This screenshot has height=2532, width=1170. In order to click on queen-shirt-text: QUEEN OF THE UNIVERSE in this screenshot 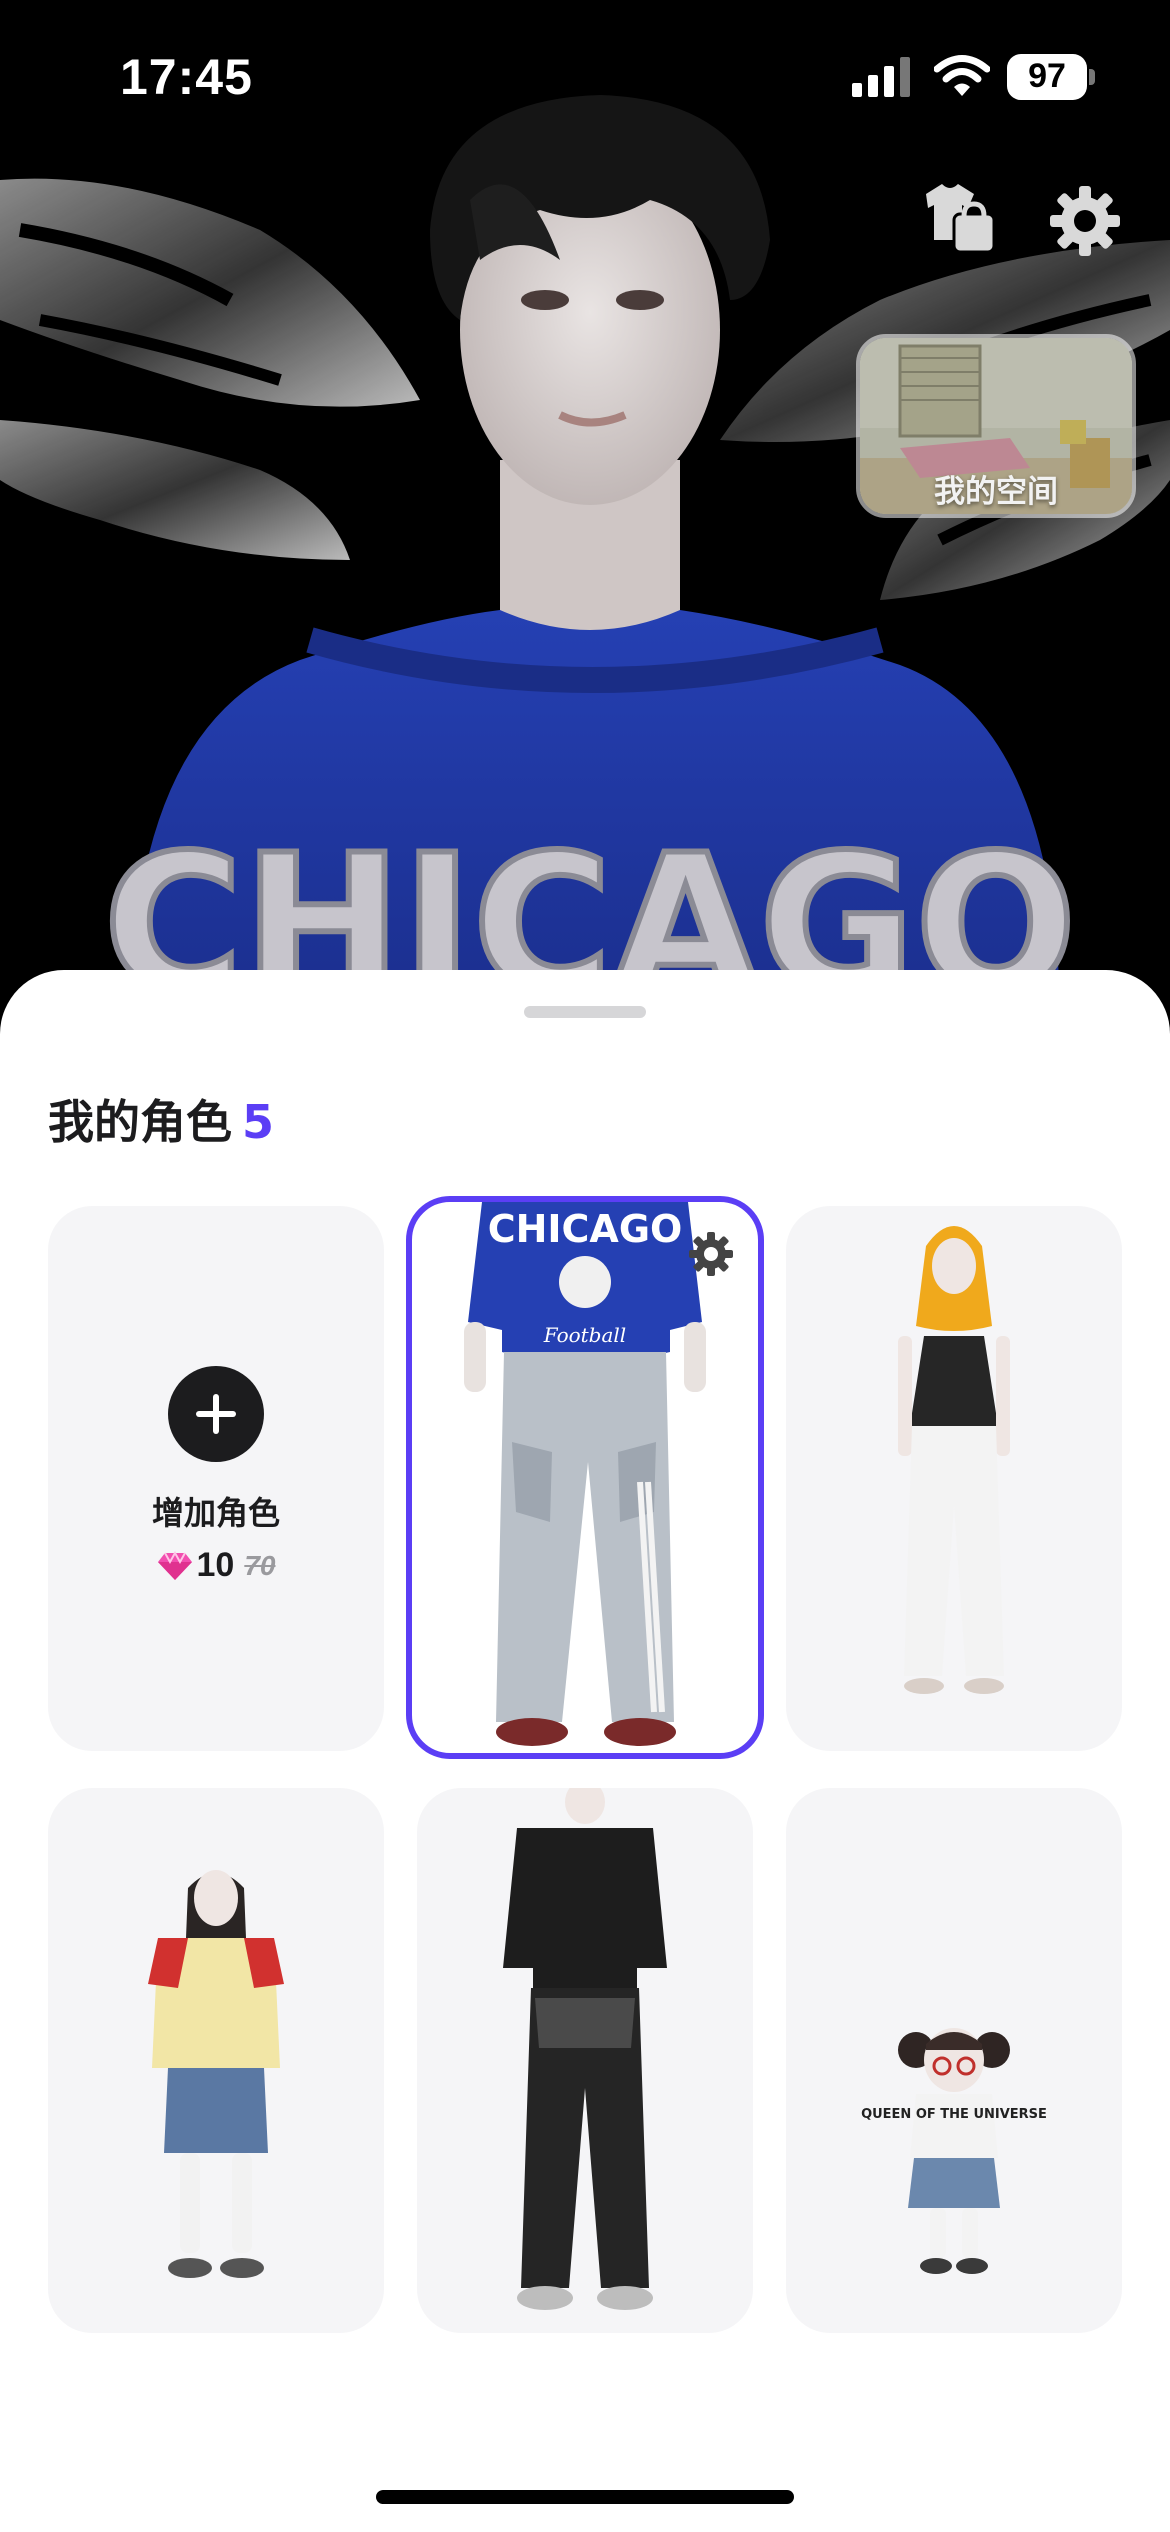, I will do `click(954, 2114)`.